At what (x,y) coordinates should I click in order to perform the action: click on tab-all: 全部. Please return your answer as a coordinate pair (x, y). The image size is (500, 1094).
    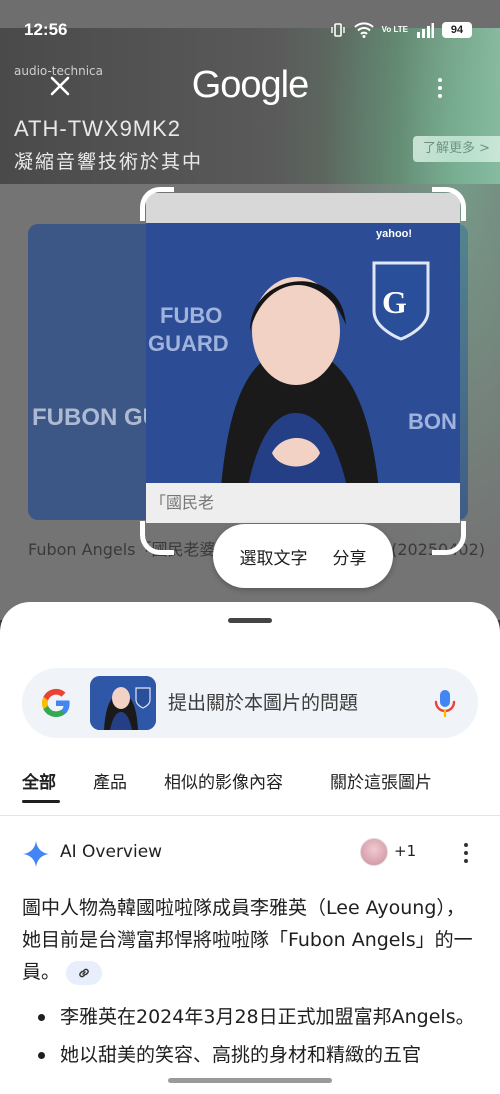
    Looking at the image, I should click on (39, 780).